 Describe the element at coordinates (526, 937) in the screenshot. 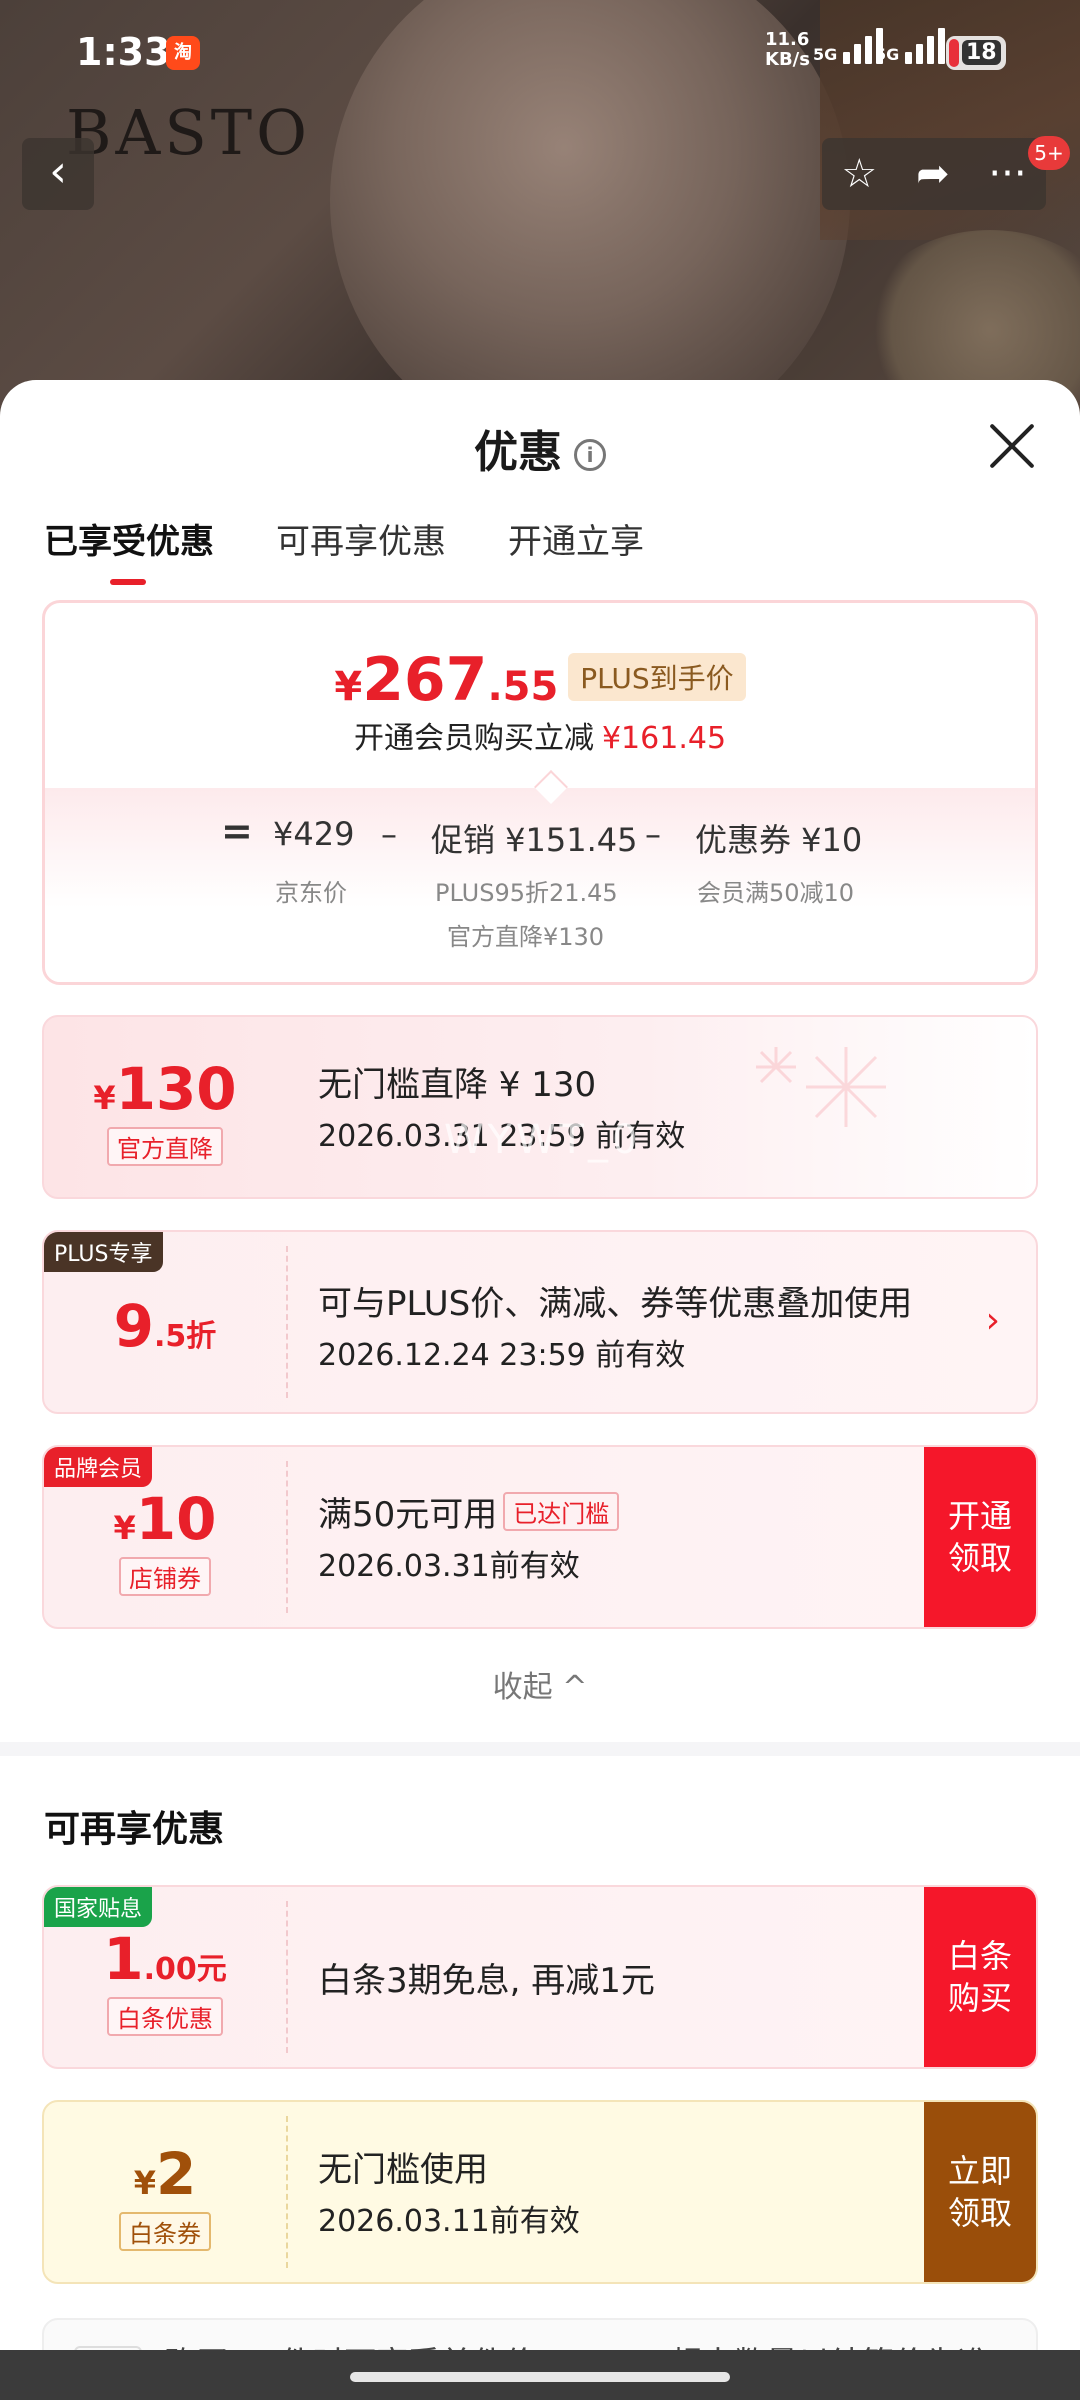

I see `promo-official-cut: 官方直降¥130` at that location.